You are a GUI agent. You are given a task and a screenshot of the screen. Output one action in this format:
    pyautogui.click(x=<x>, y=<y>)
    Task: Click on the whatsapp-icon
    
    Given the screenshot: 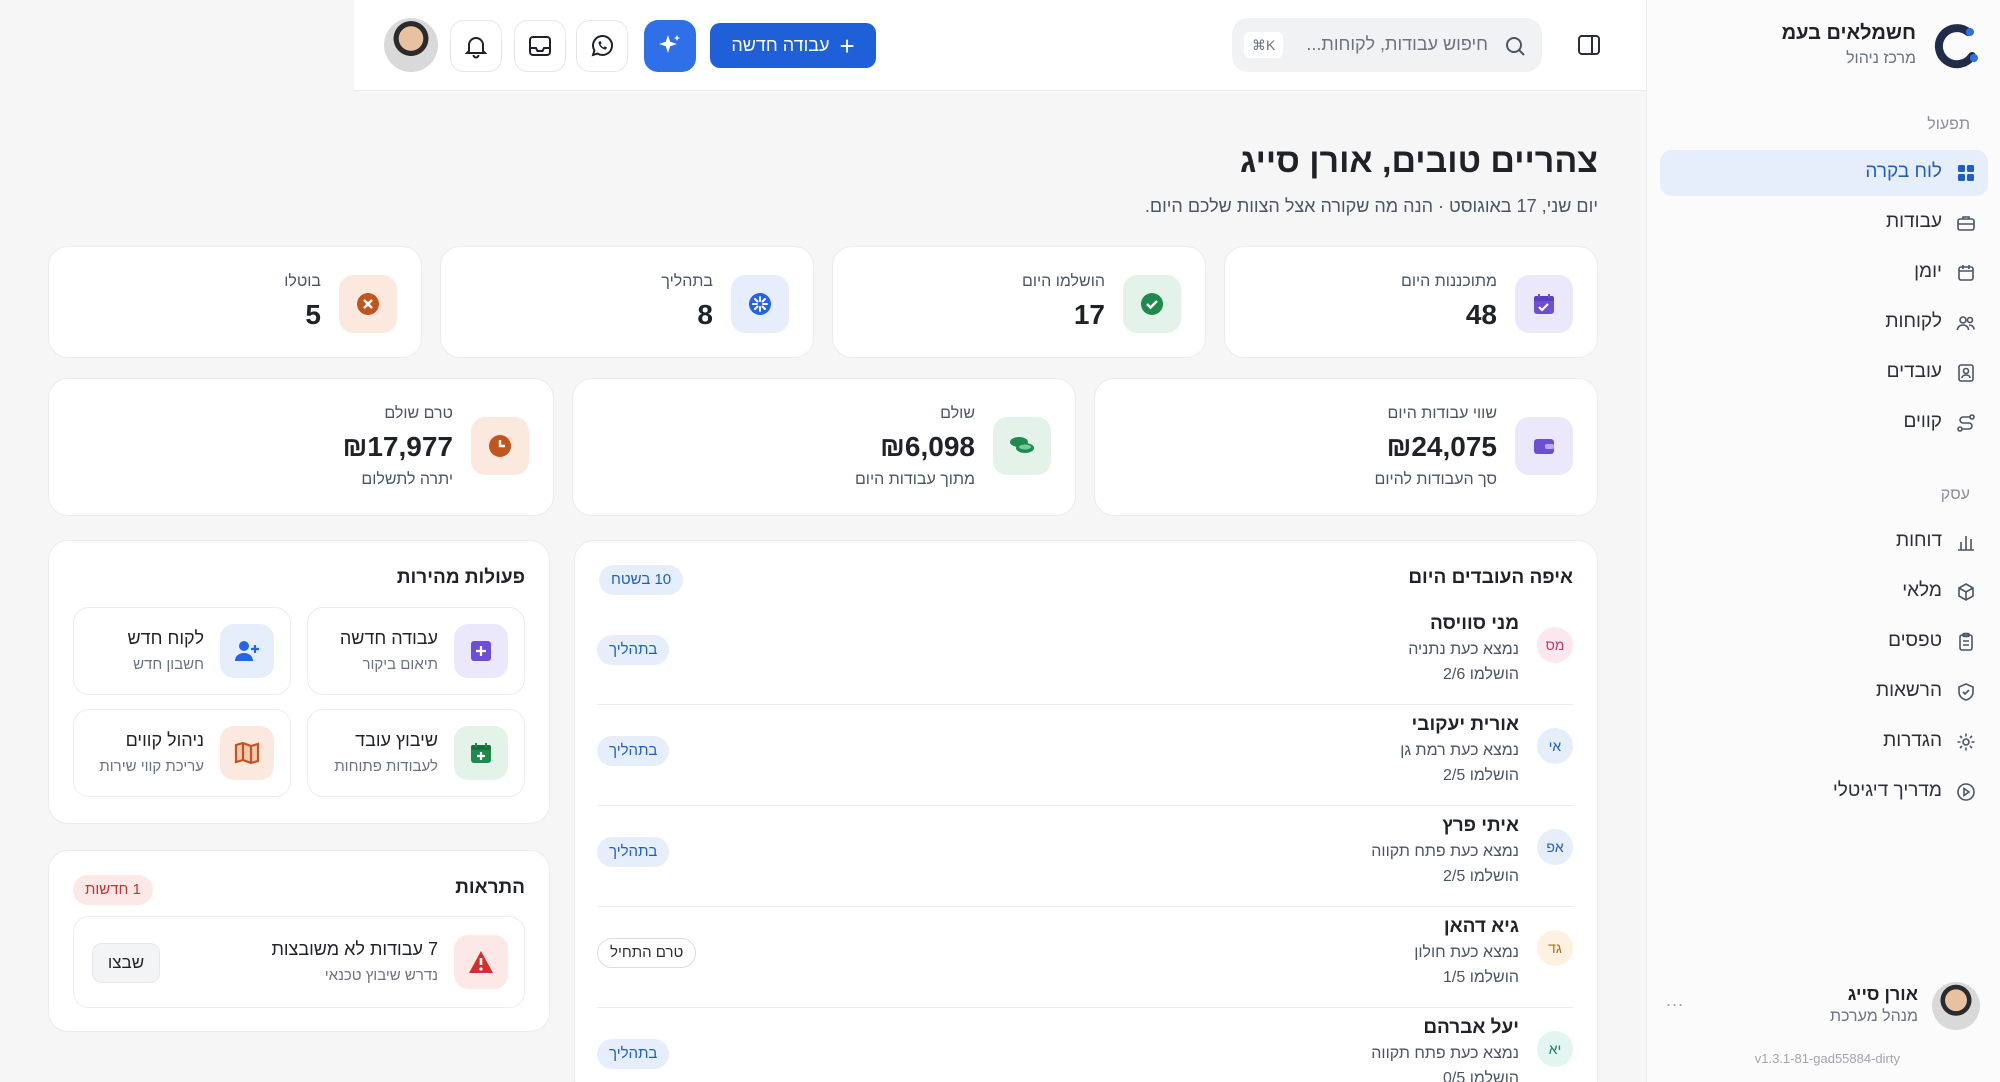 What is the action you would take?
    pyautogui.click(x=602, y=45)
    